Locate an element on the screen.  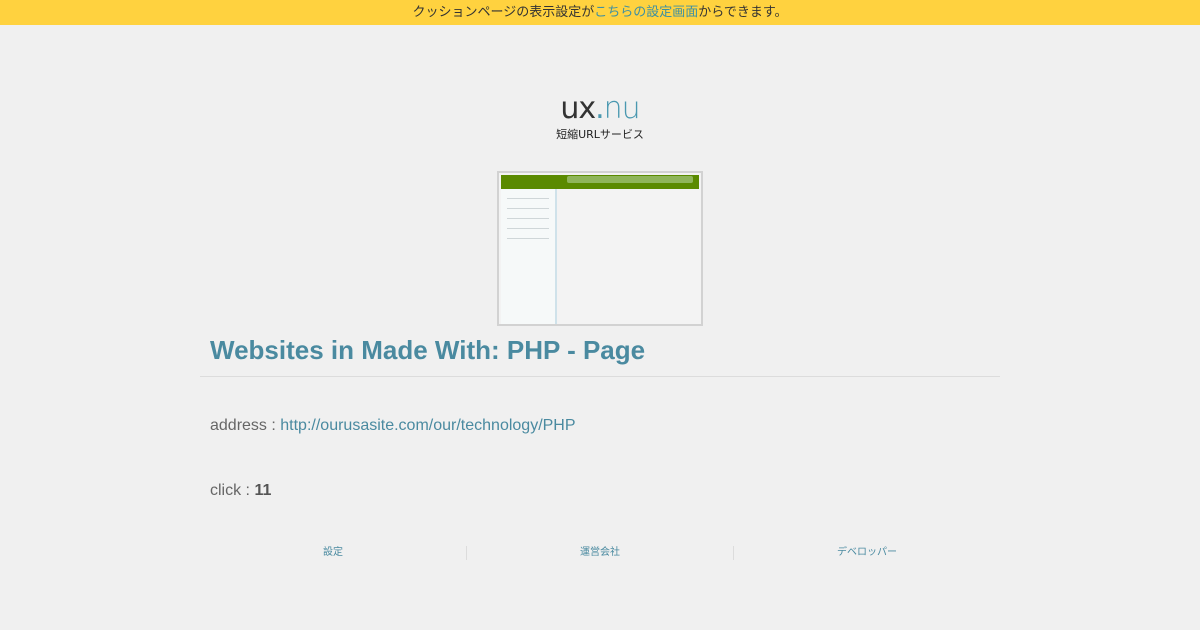
site-logo: ux.nu 短縮URLサービス is located at coordinates (600, 117).